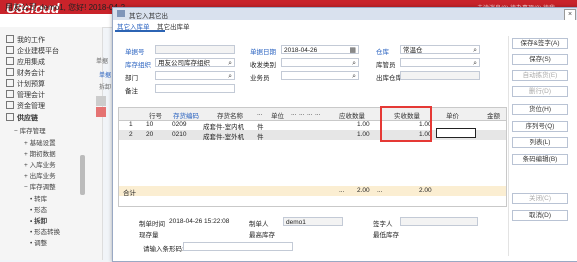  I want to click on nav-leaf-form: • 形态, so click(38, 209).